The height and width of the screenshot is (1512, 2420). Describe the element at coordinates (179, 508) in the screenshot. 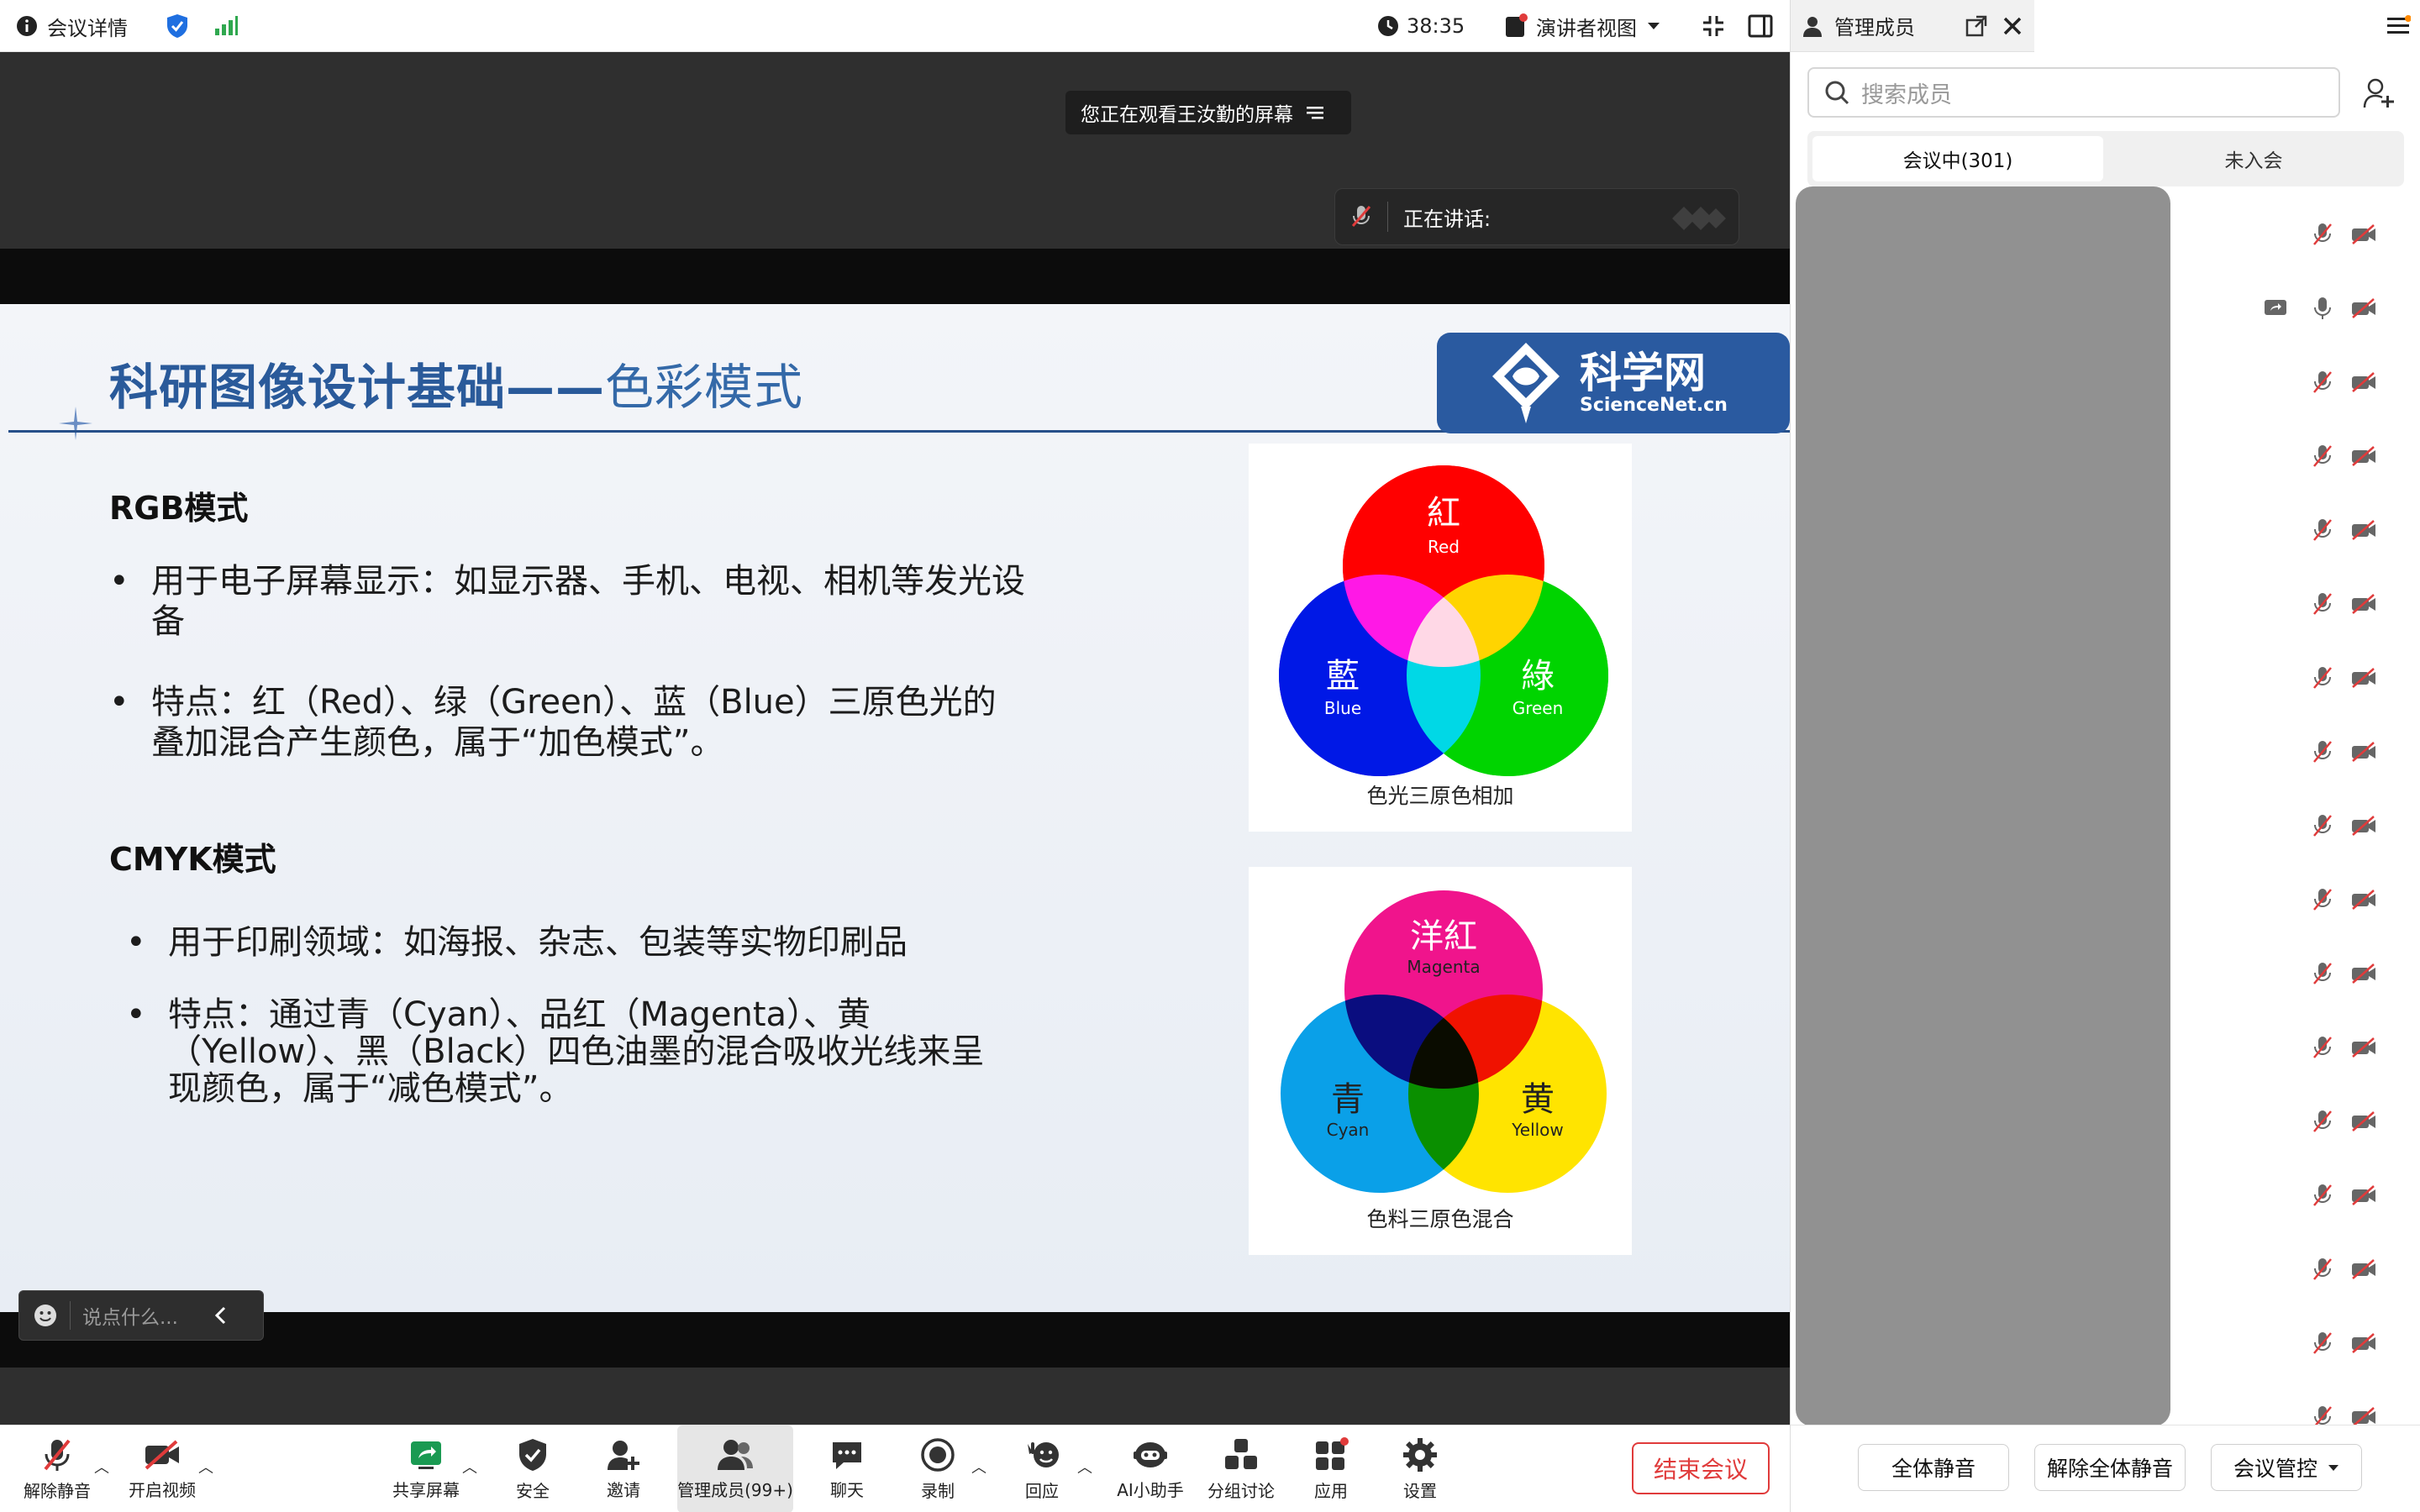

I see `rgb-heading: RGB模式` at that location.